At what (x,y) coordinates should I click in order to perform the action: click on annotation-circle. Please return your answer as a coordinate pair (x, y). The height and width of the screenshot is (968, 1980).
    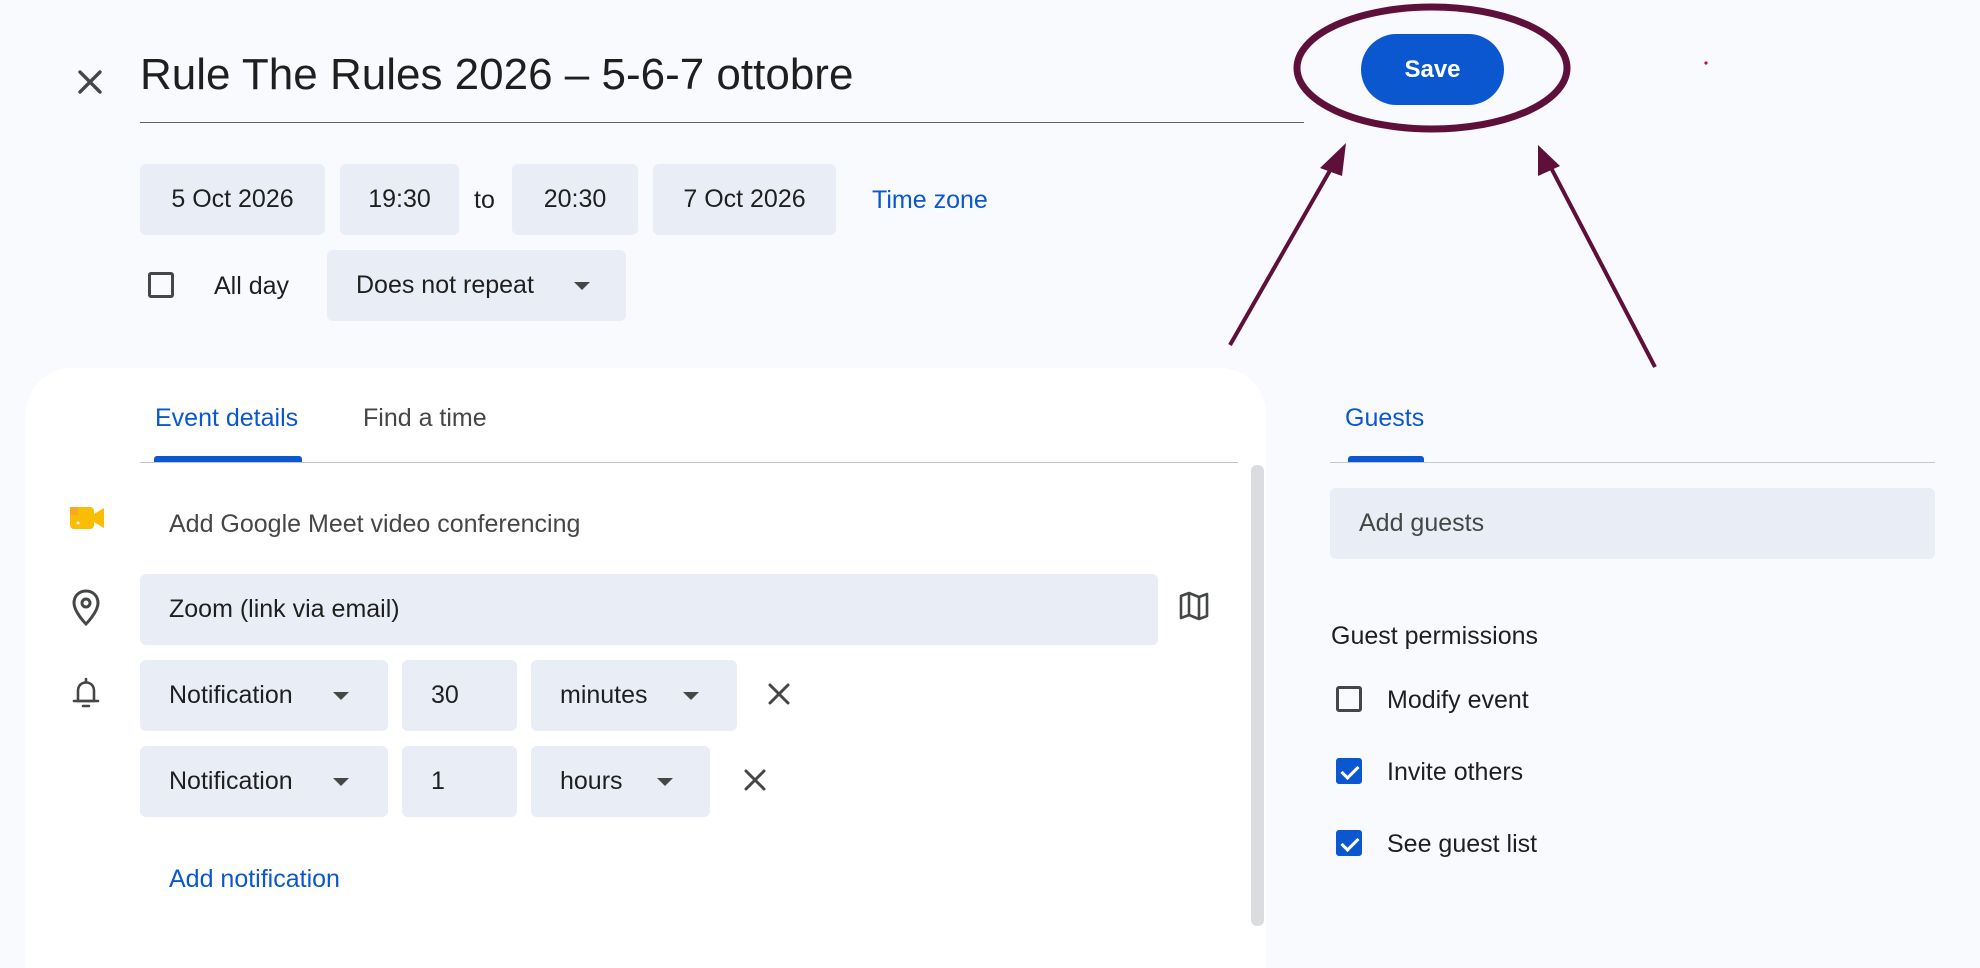
    Looking at the image, I should click on (1432, 68).